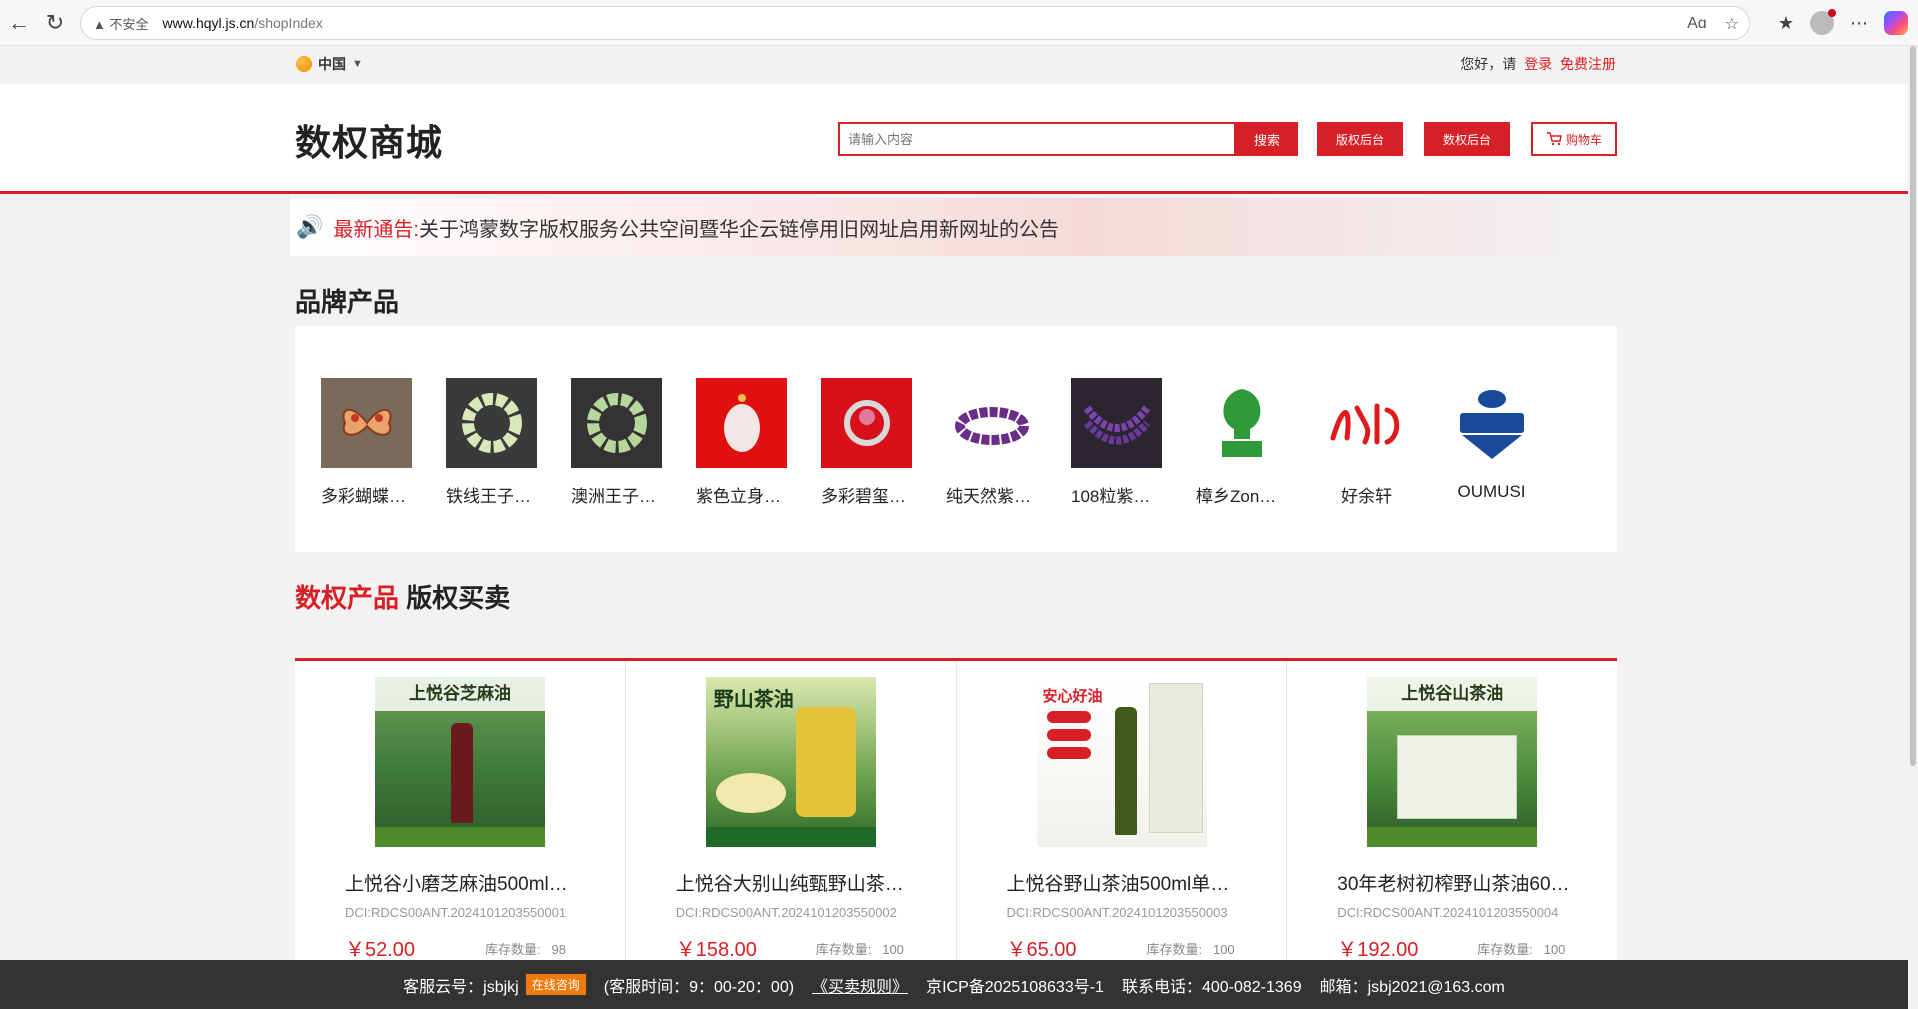  I want to click on product-stock: 库存数量: 98, so click(525, 949).